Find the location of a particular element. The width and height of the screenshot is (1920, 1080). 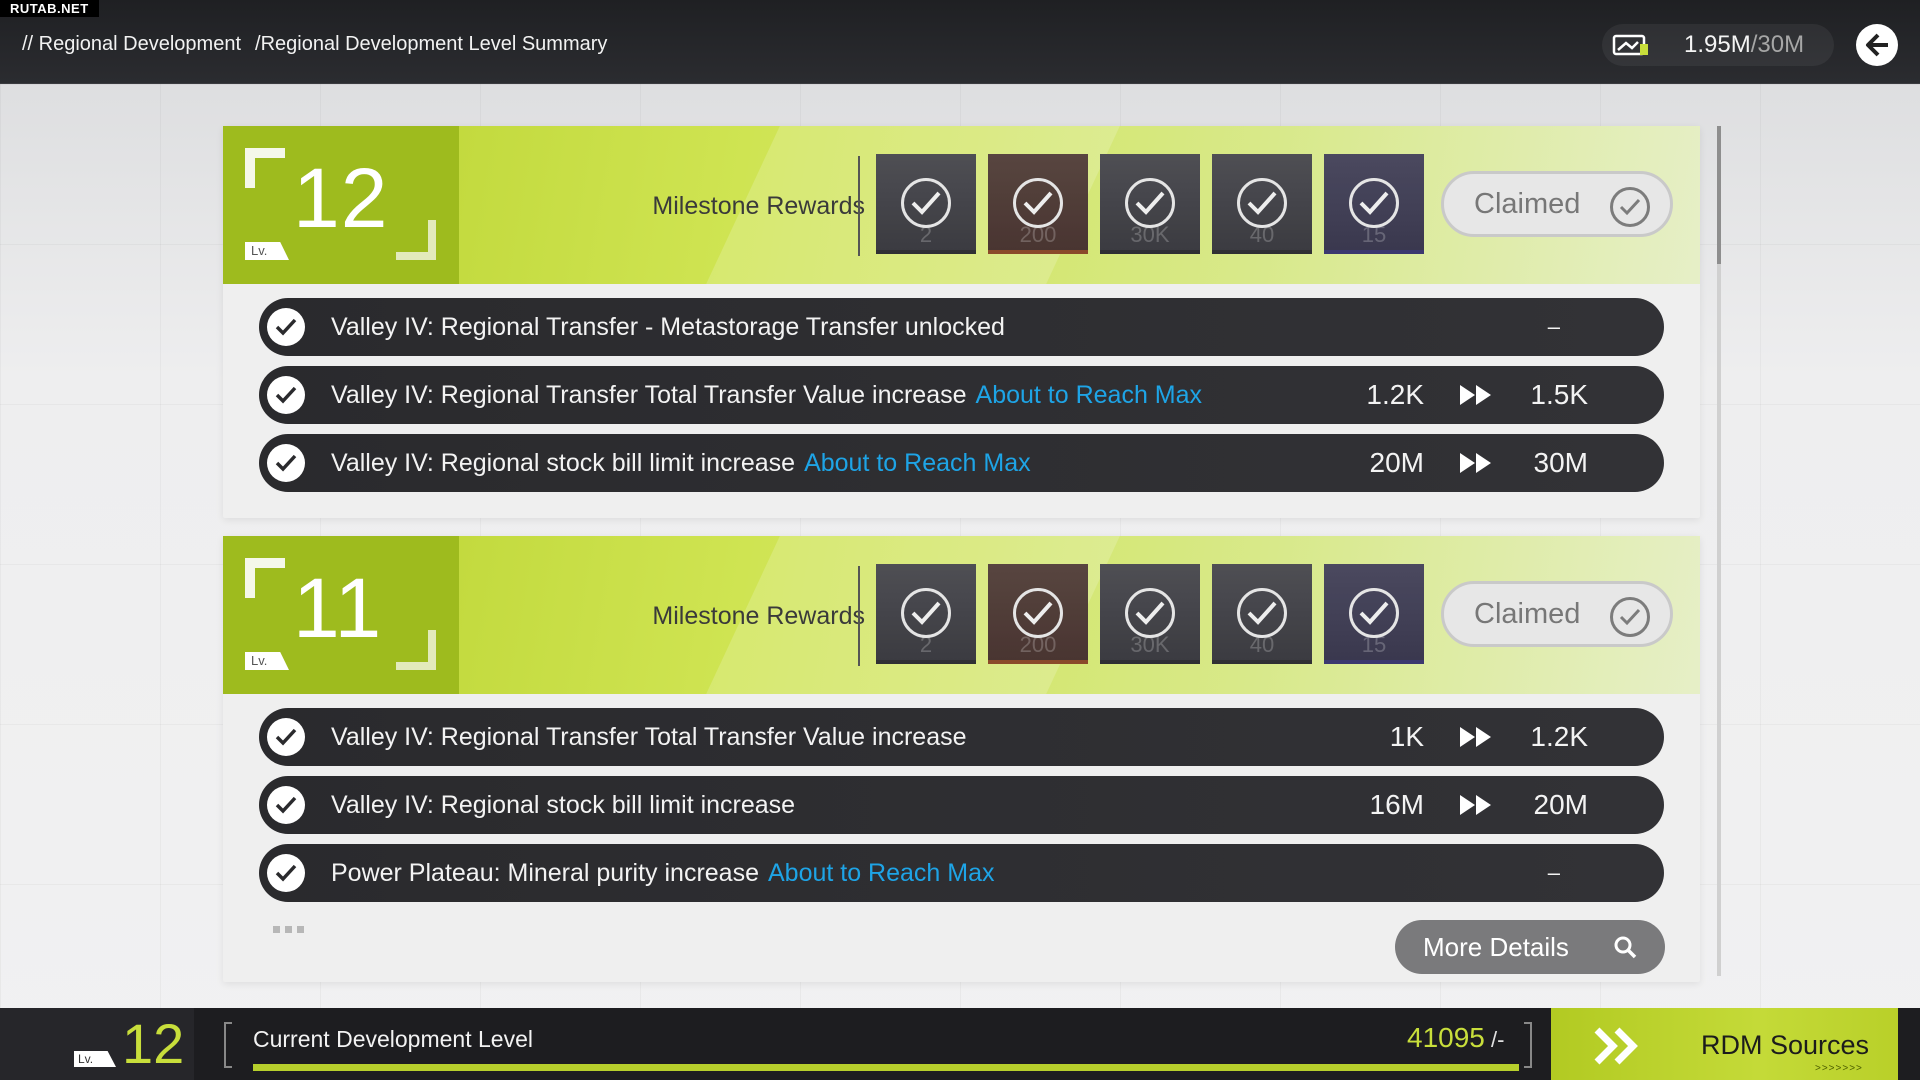

bonus-from-value: 20M is located at coordinates (1396, 462).